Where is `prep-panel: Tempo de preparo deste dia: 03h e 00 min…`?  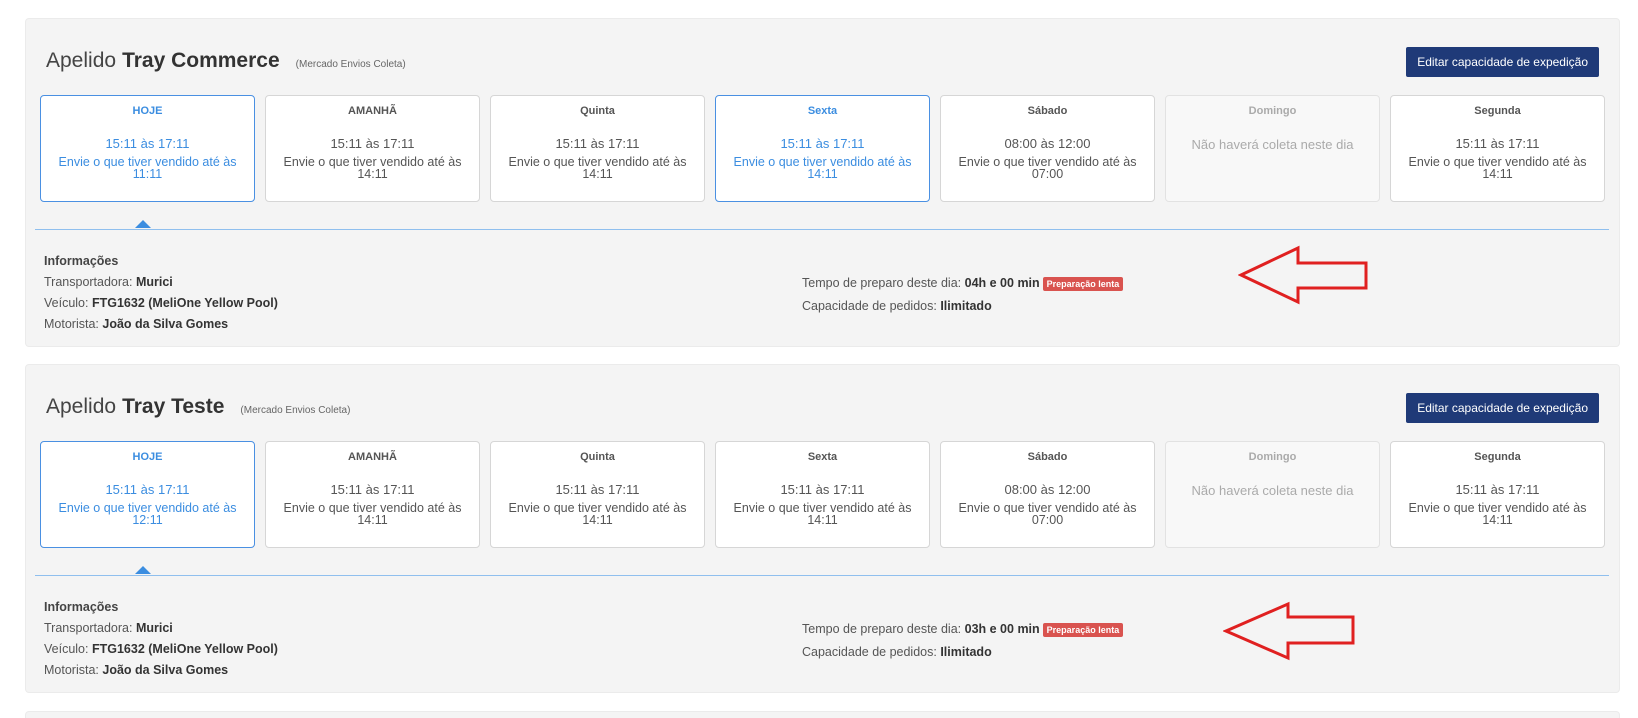 prep-panel: Tempo de preparo deste dia: 03h e 00 min… is located at coordinates (963, 641).